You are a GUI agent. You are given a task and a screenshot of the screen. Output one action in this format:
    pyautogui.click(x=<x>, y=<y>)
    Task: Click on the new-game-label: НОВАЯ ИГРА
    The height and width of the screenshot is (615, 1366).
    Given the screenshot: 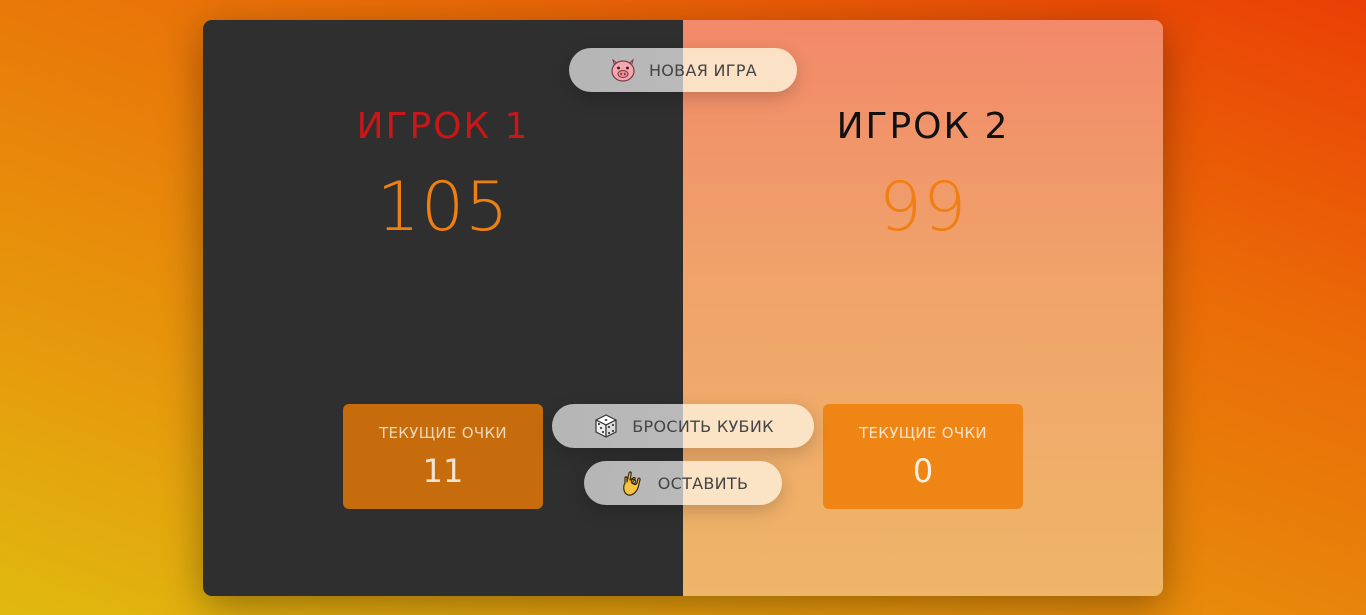 What is the action you would take?
    pyautogui.click(x=703, y=70)
    